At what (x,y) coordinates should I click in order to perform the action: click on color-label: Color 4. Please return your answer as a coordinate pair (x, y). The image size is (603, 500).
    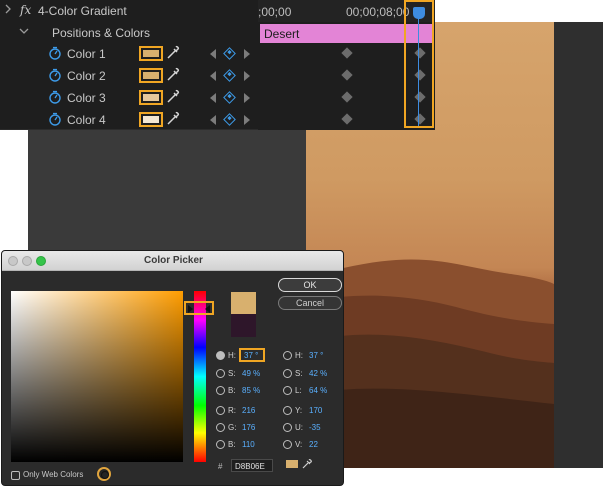
    Looking at the image, I should click on (86, 120).